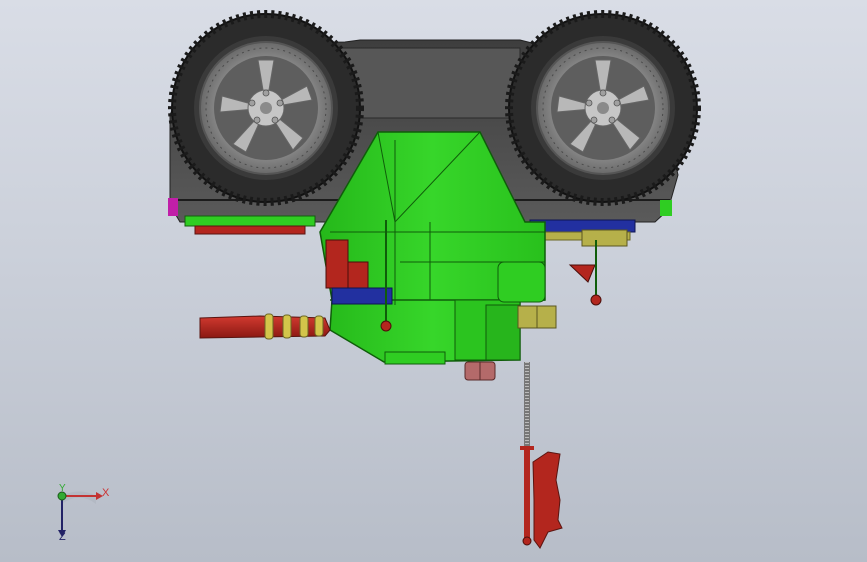 The width and height of the screenshot is (867, 562). What do you see at coordinates (106, 493) in the screenshot?
I see `axis-x-label: X` at bounding box center [106, 493].